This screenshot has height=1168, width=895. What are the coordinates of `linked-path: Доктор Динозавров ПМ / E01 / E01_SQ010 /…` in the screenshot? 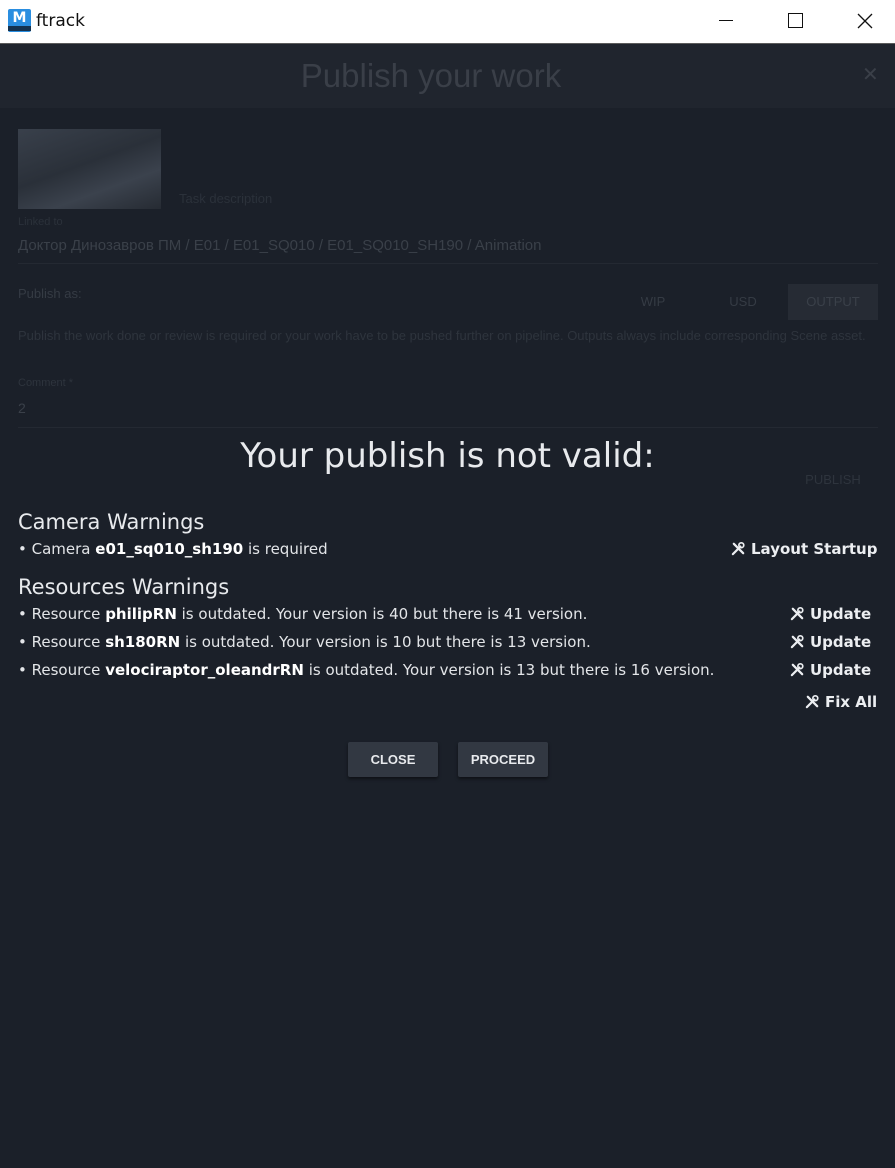 It's located at (280, 245).